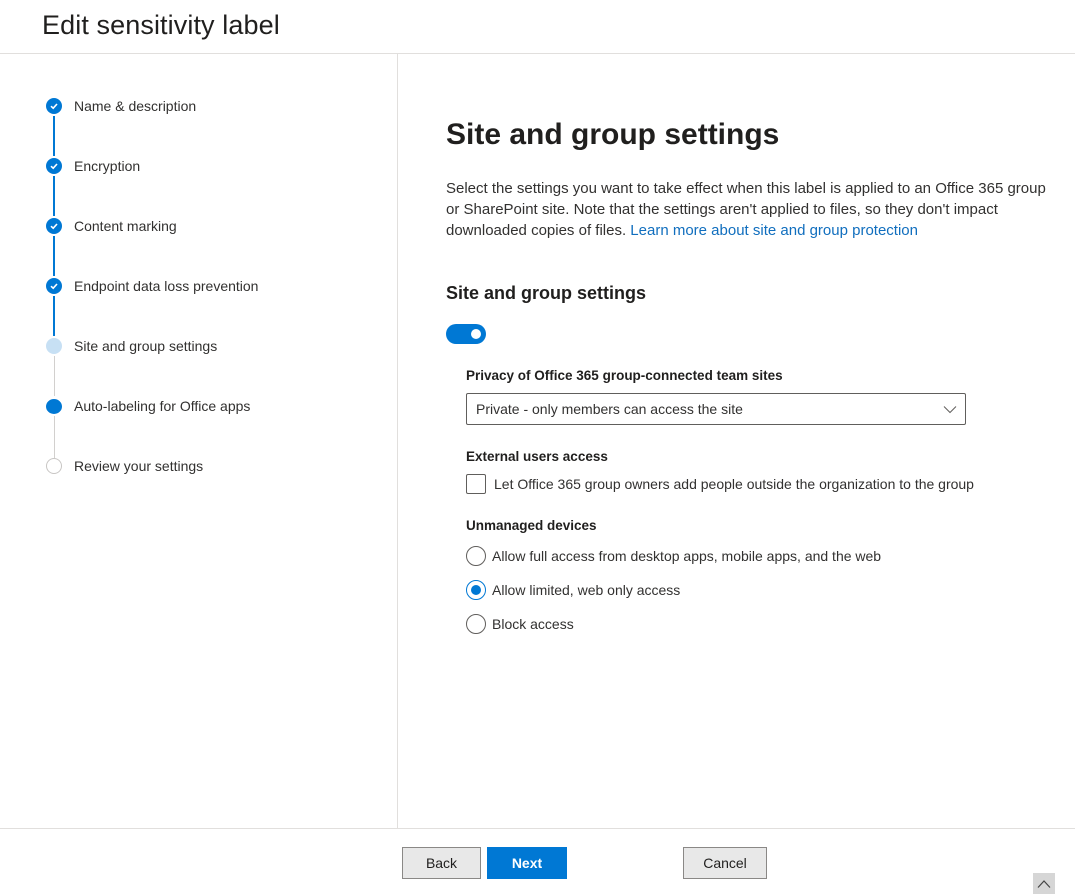  What do you see at coordinates (54, 406) in the screenshot?
I see `step-dot-icon` at bounding box center [54, 406].